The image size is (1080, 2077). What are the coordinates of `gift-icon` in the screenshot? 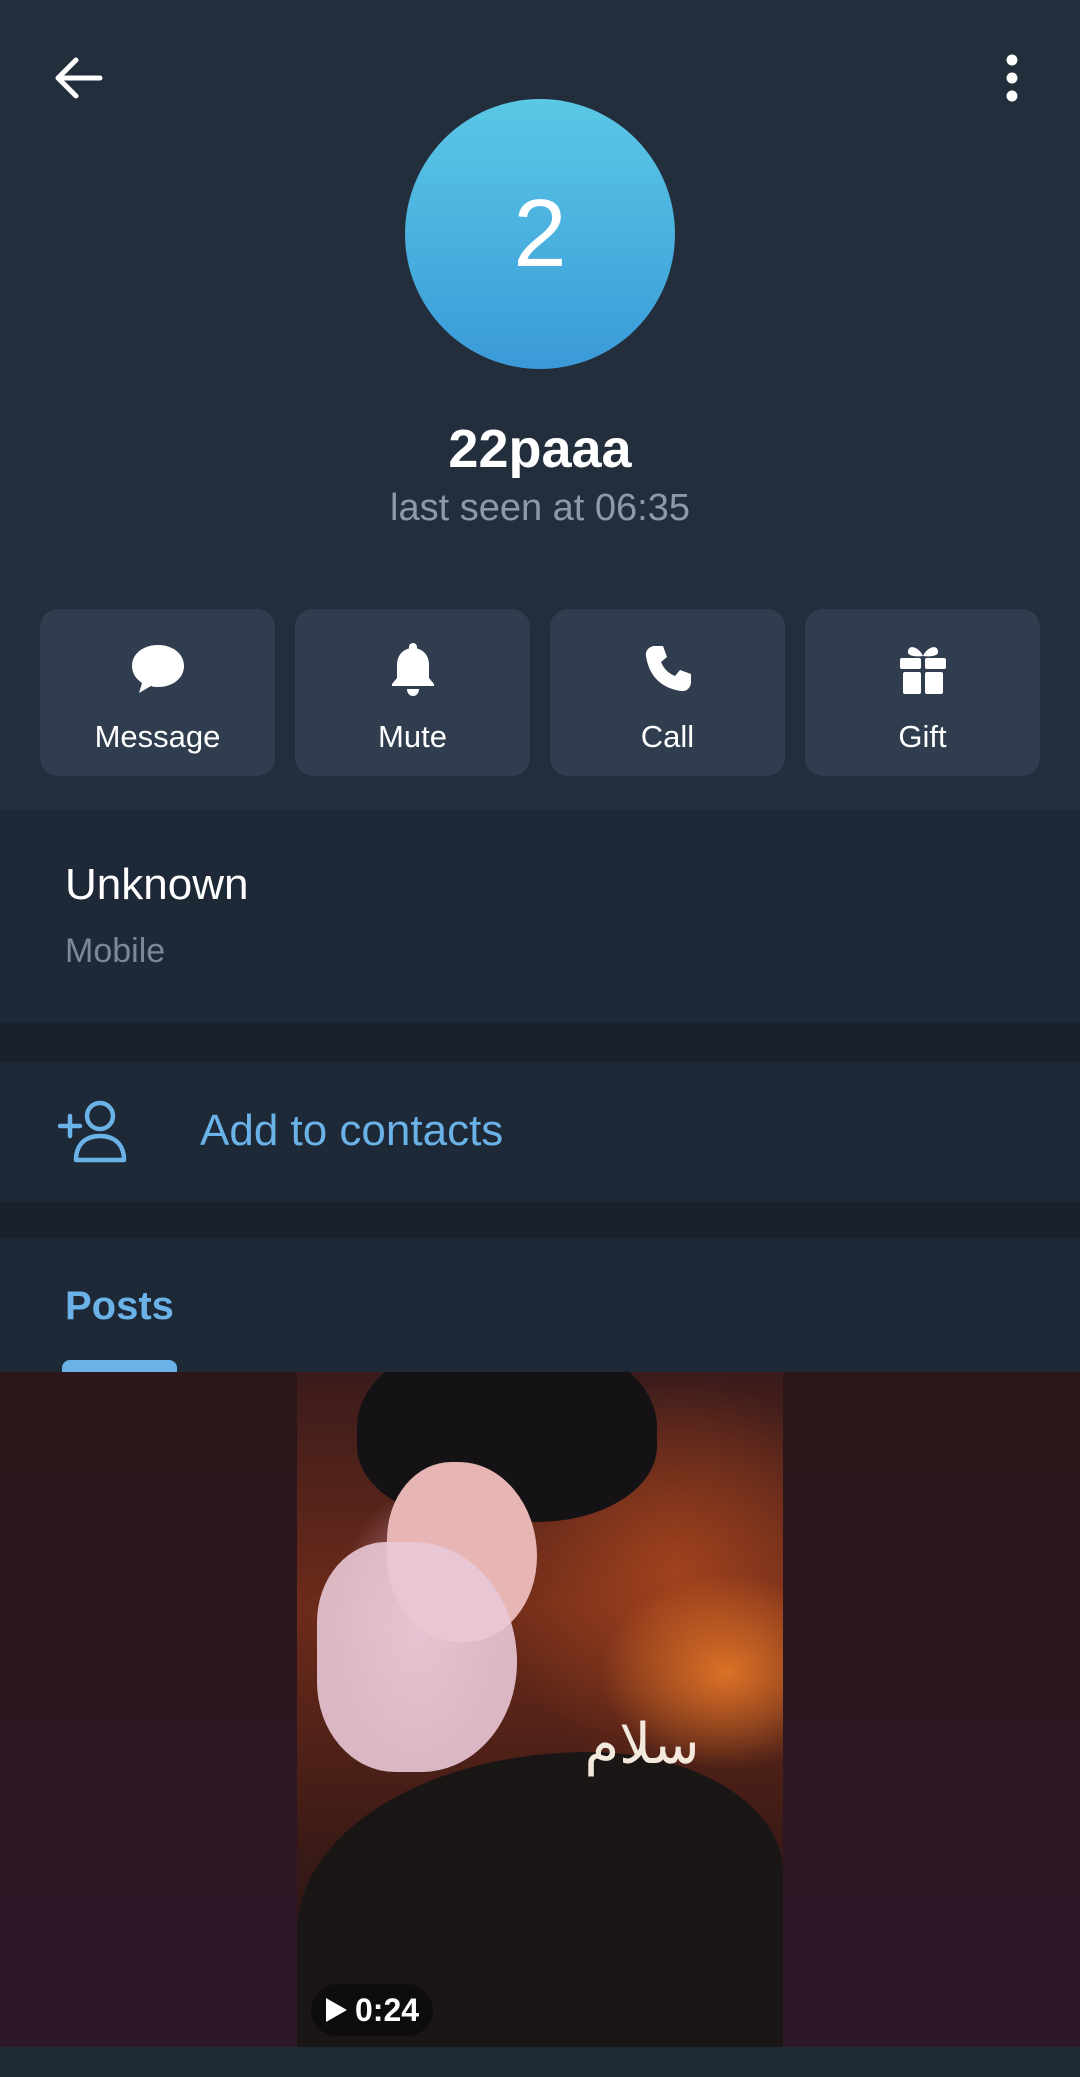 It's located at (923, 669).